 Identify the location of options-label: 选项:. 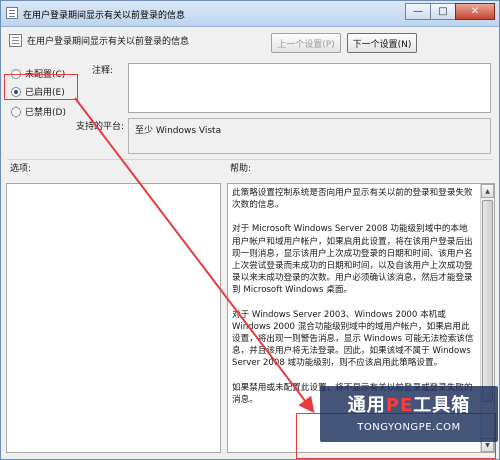
(21, 169).